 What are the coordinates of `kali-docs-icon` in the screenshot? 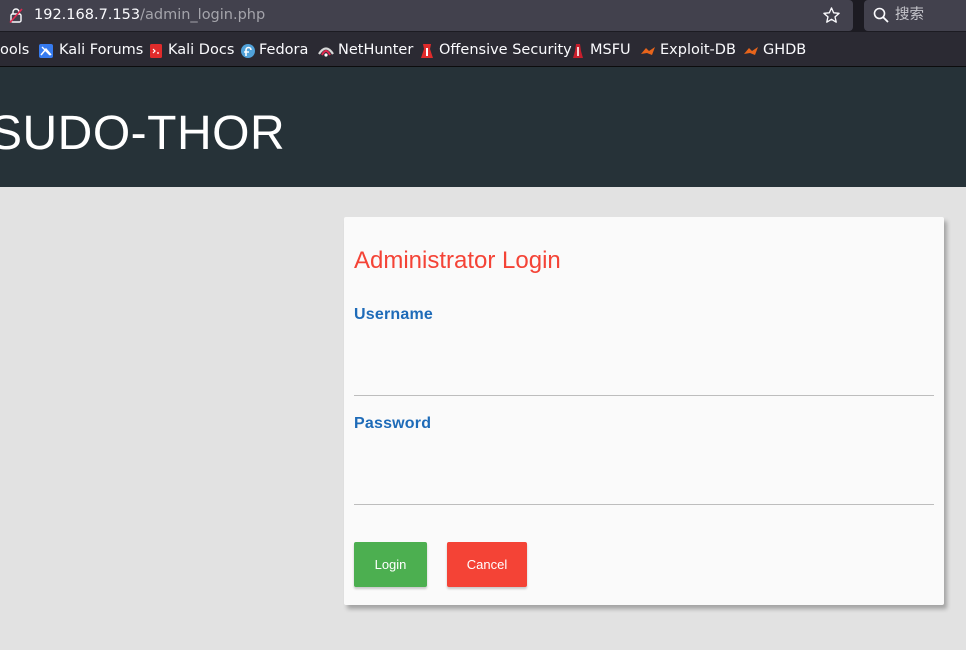 It's located at (156, 51).